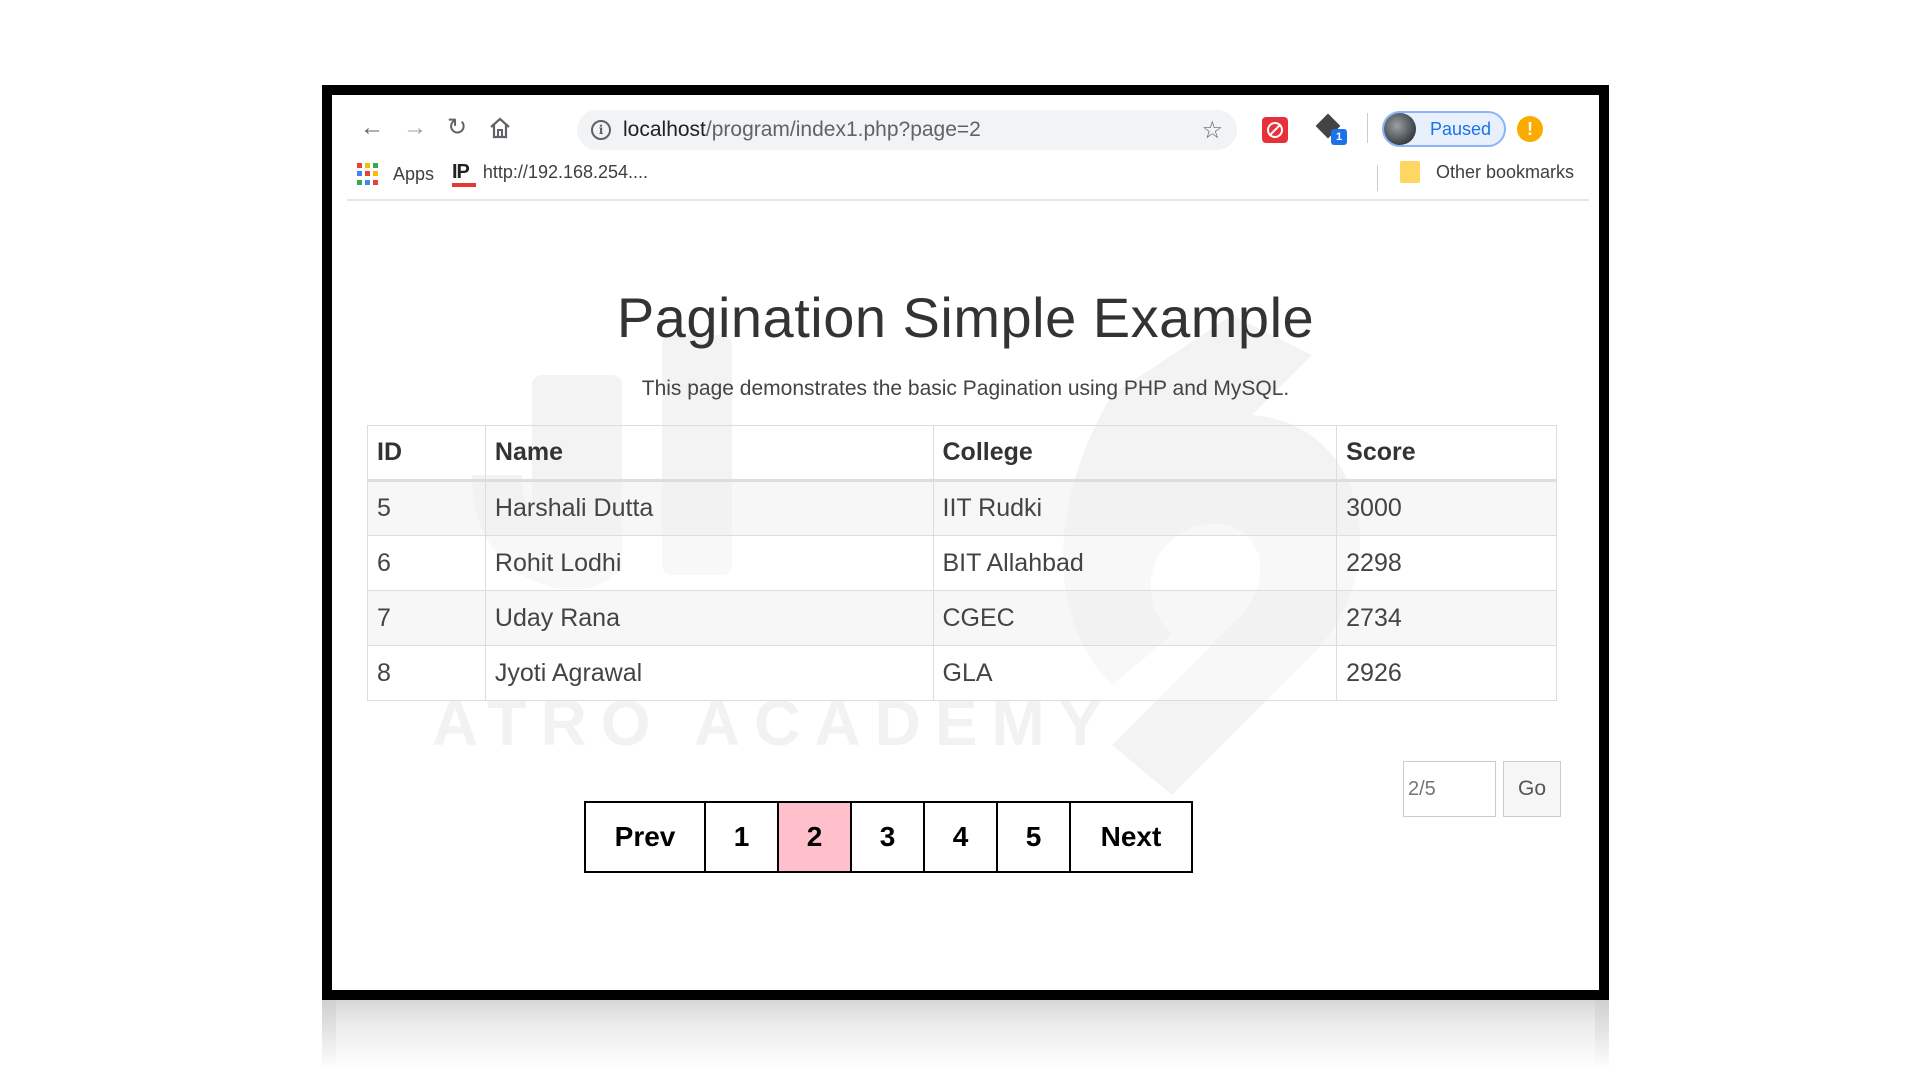  What do you see at coordinates (1530, 129) in the screenshot?
I see `alert-icon: !` at bounding box center [1530, 129].